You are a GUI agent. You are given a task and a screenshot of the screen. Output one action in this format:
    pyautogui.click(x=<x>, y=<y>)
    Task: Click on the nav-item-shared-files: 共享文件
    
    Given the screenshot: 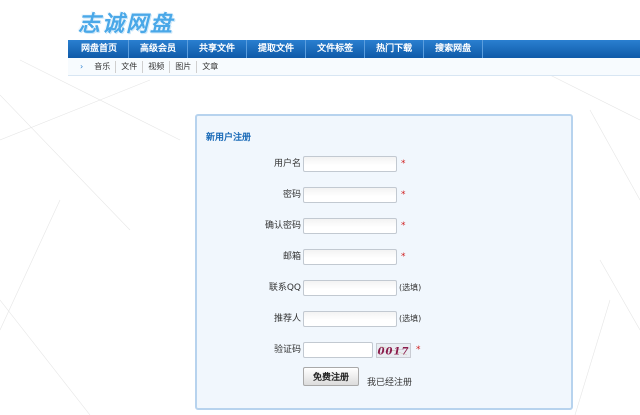 What is the action you would take?
    pyautogui.click(x=218, y=49)
    